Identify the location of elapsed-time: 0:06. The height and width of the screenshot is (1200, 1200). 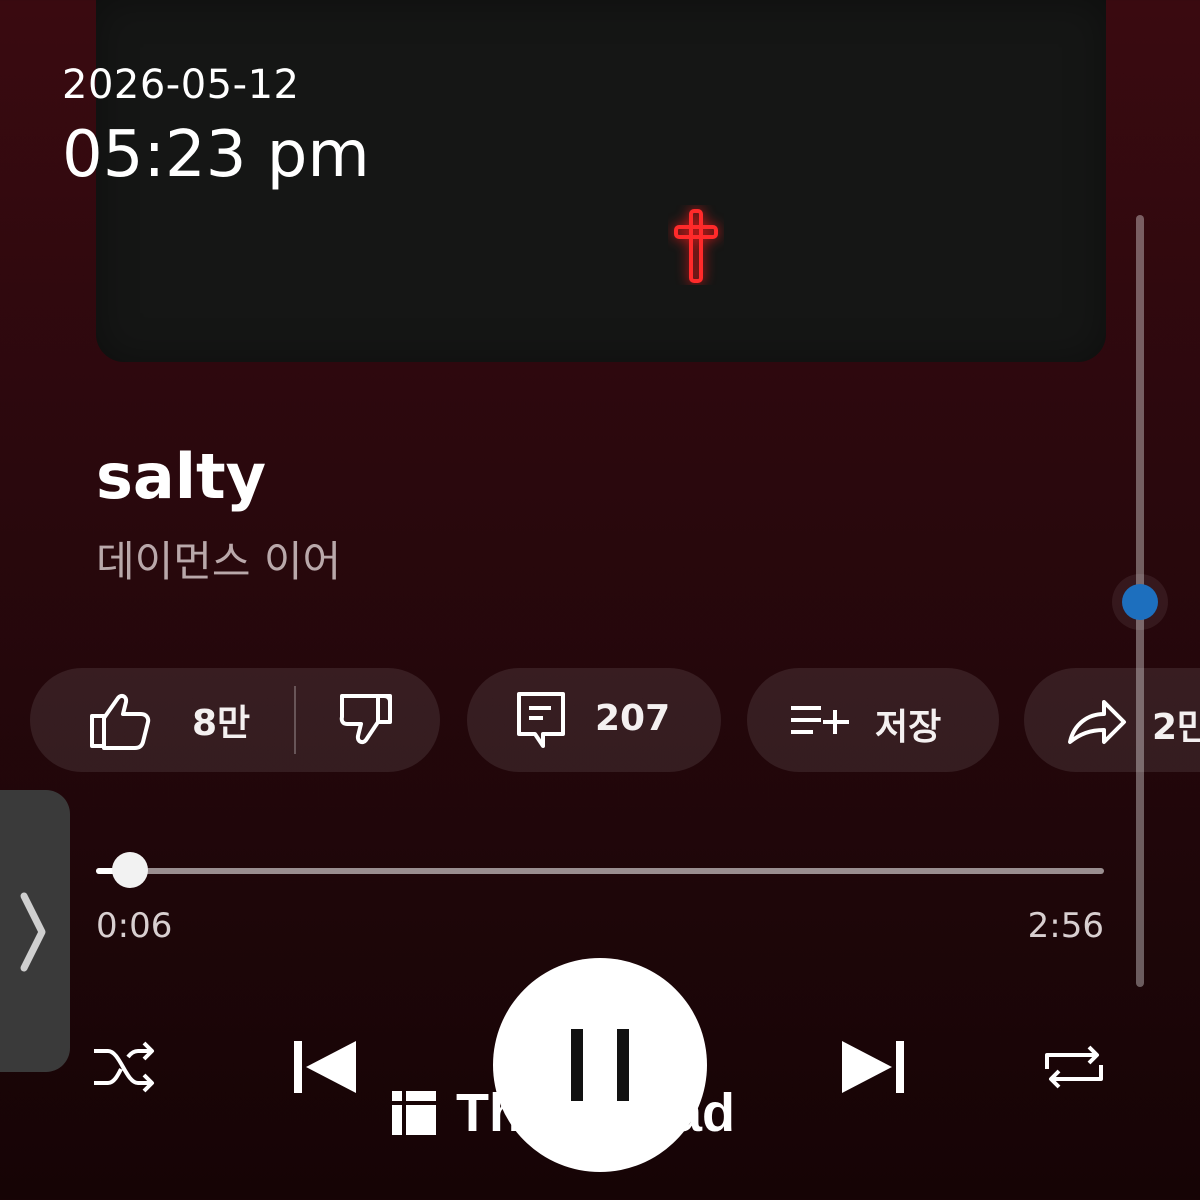
(134, 926).